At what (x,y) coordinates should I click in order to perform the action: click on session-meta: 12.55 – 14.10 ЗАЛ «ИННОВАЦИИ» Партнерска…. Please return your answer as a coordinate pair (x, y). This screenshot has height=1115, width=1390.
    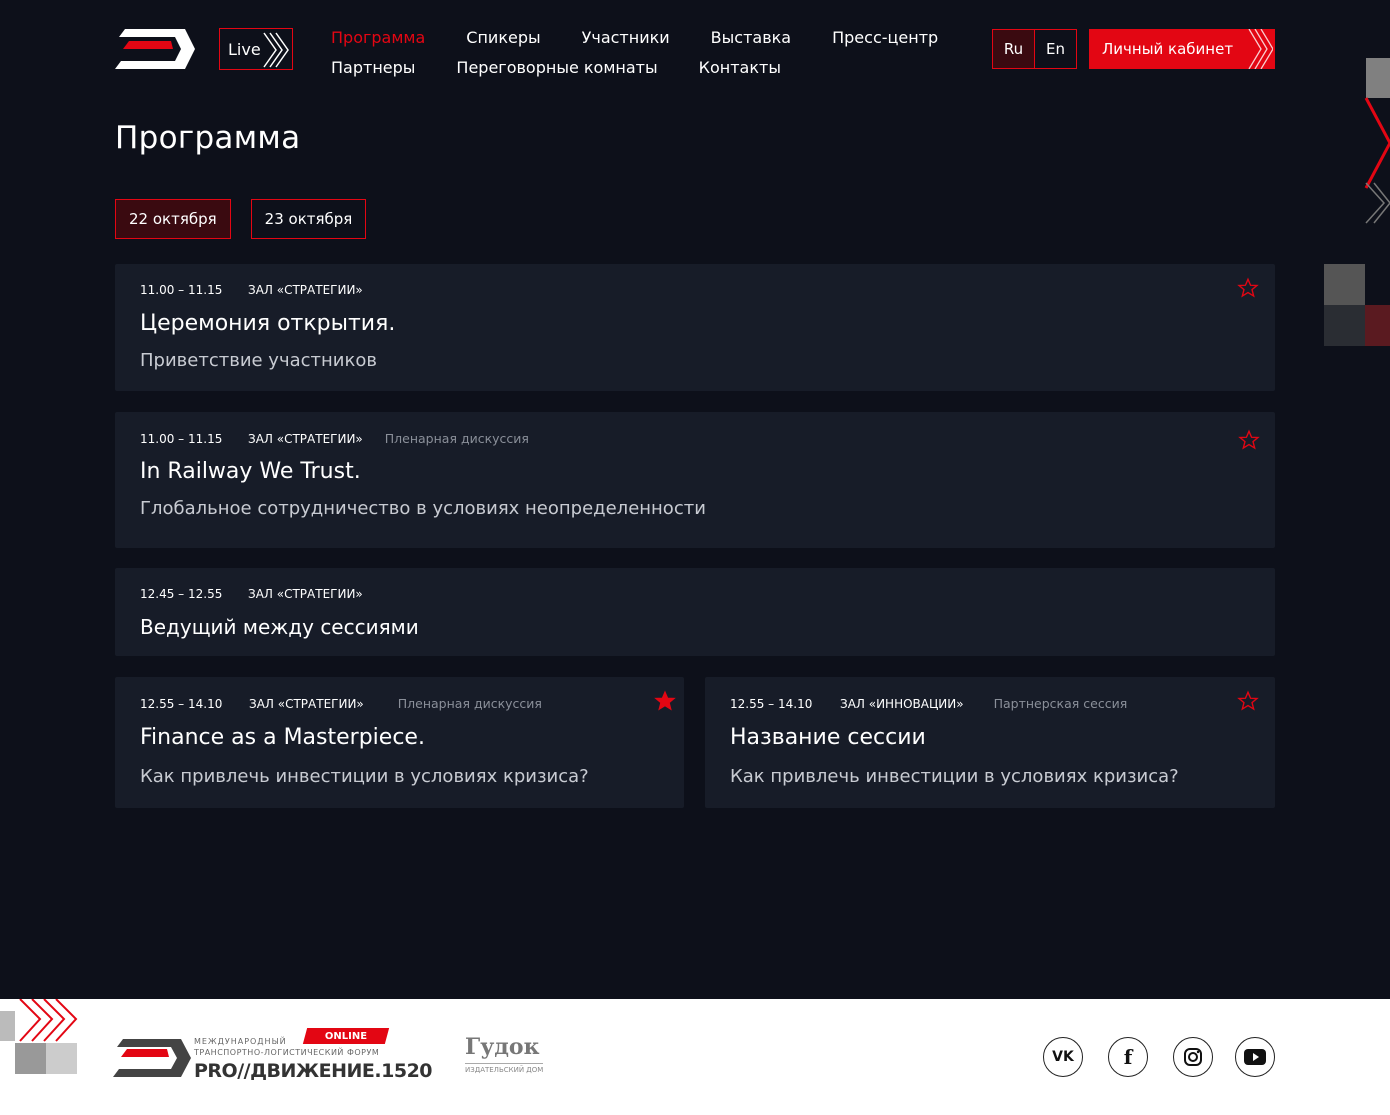
    Looking at the image, I should click on (928, 703).